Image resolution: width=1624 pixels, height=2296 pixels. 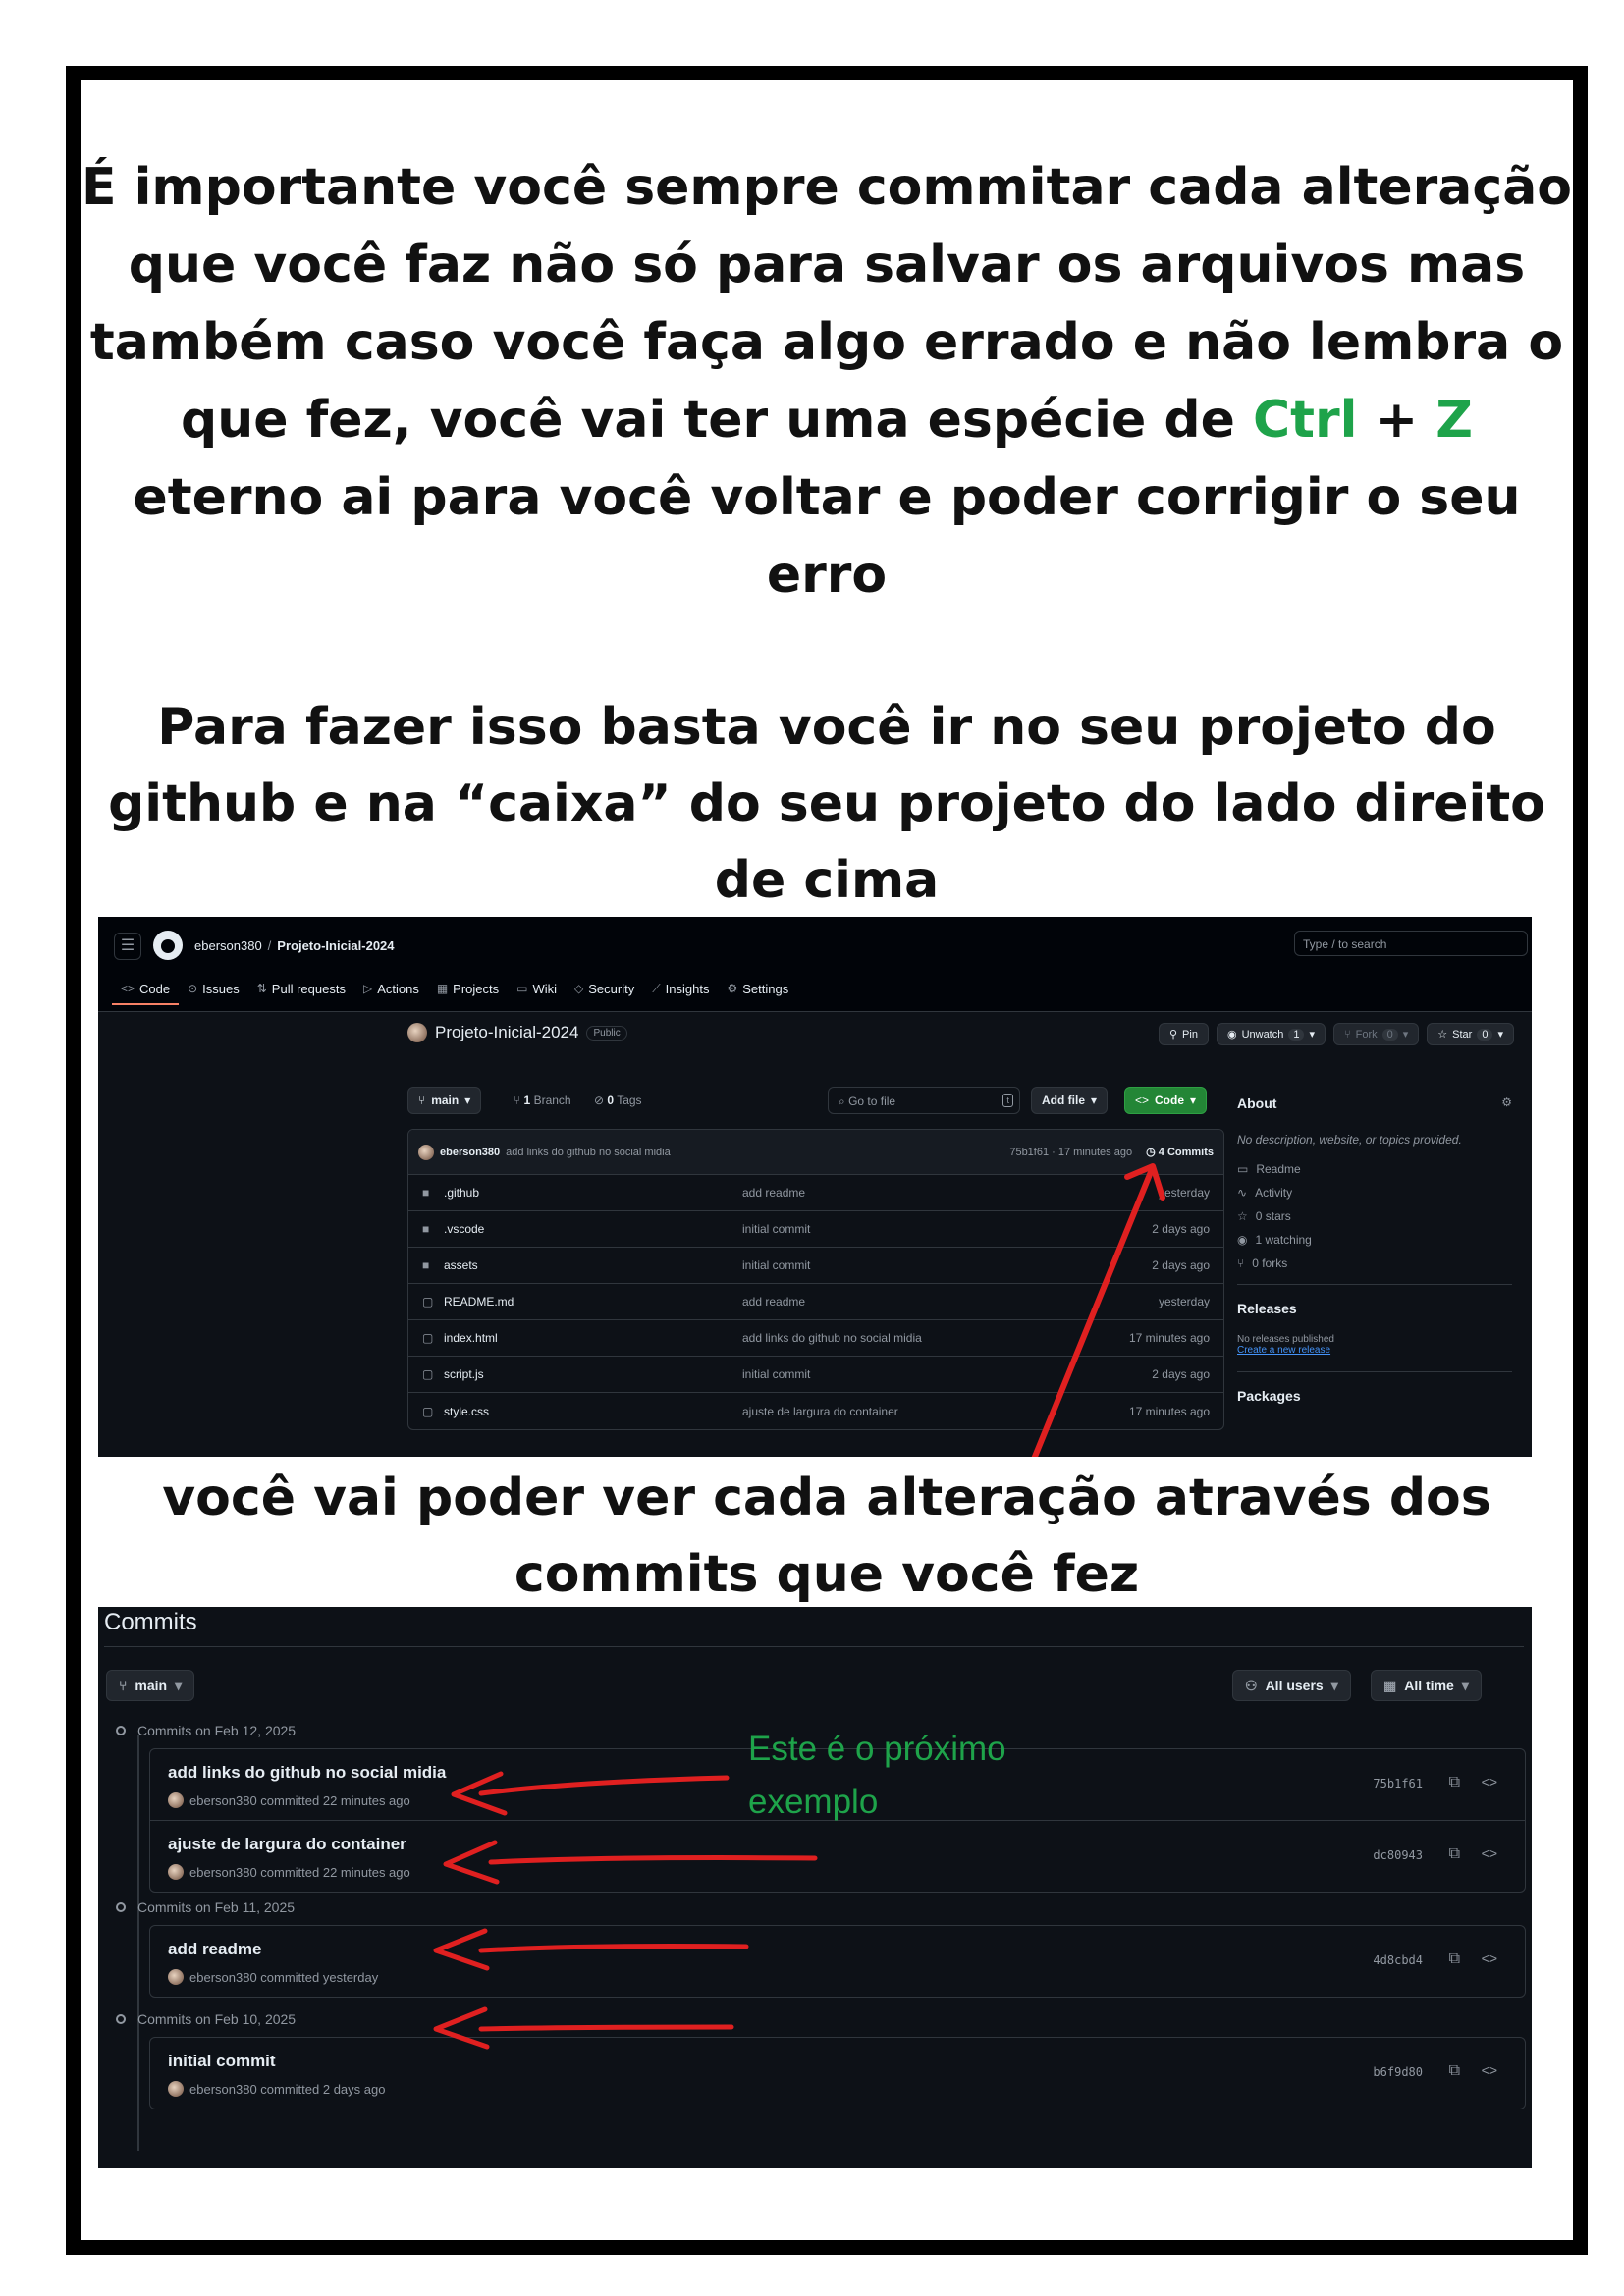 I want to click on z-highlight: Z, so click(x=1454, y=421).